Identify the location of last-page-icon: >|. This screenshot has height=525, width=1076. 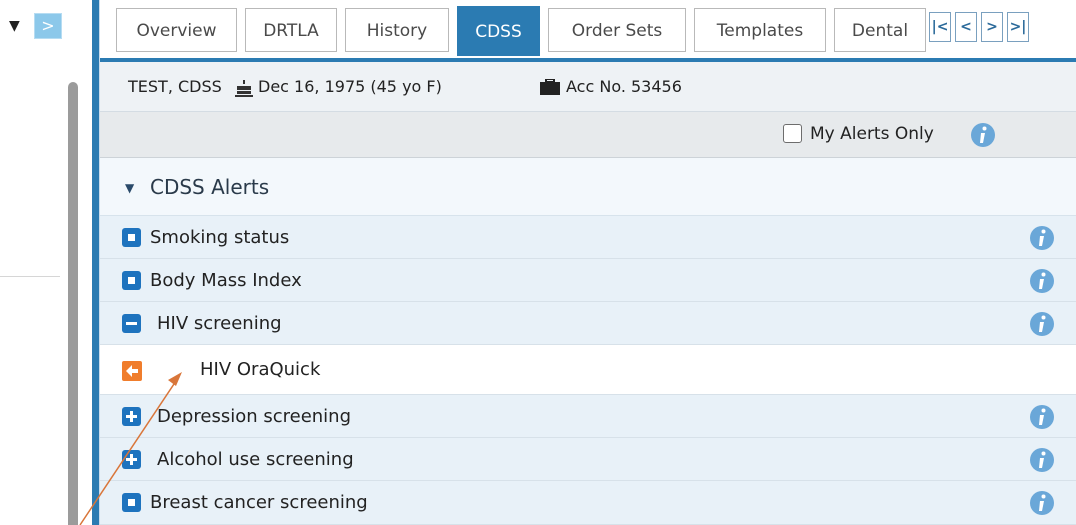
(1018, 27).